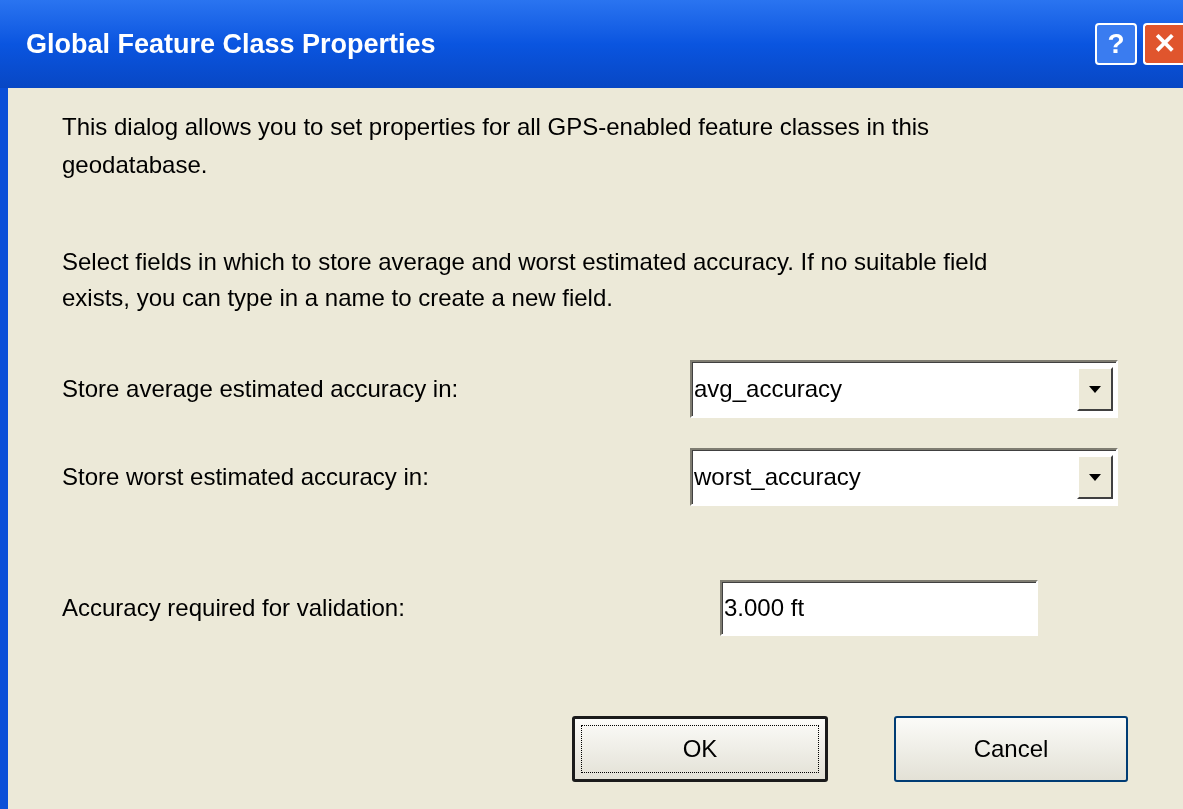 Image resolution: width=1183 pixels, height=809 pixels. I want to click on field-label: Accuracy required for validation:, so click(234, 608).